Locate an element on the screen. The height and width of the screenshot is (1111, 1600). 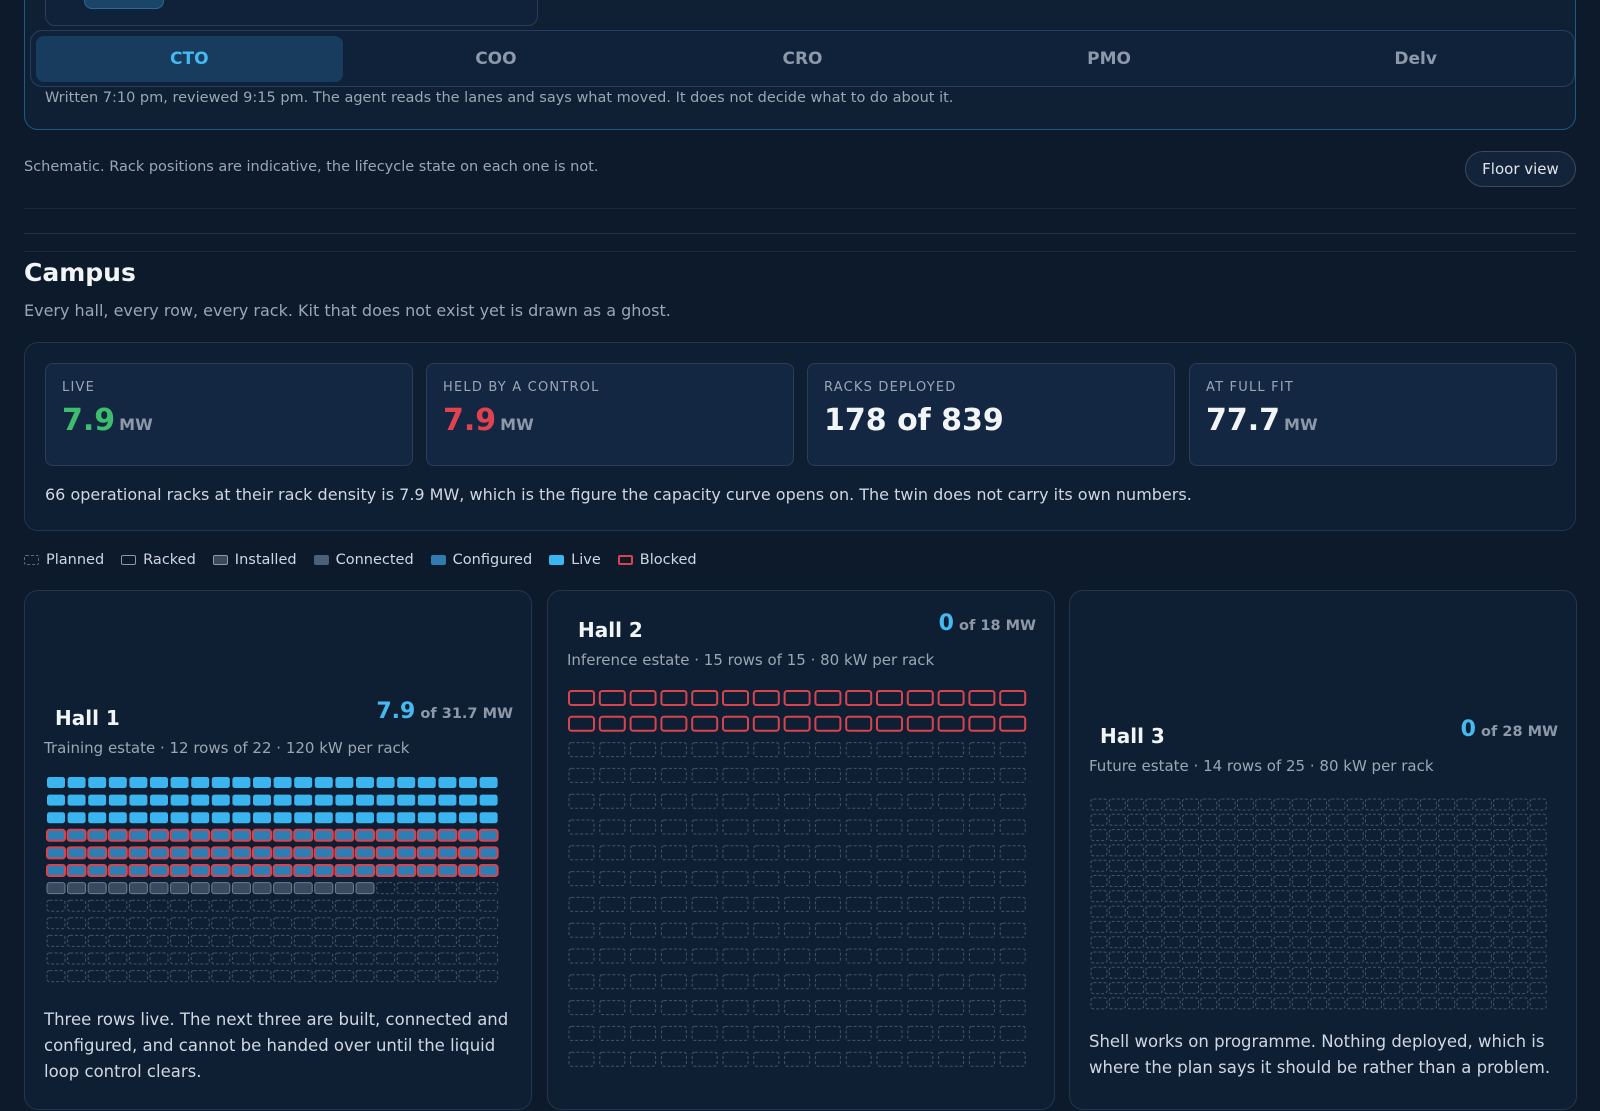
tab-cro: CRO is located at coordinates (802, 59).